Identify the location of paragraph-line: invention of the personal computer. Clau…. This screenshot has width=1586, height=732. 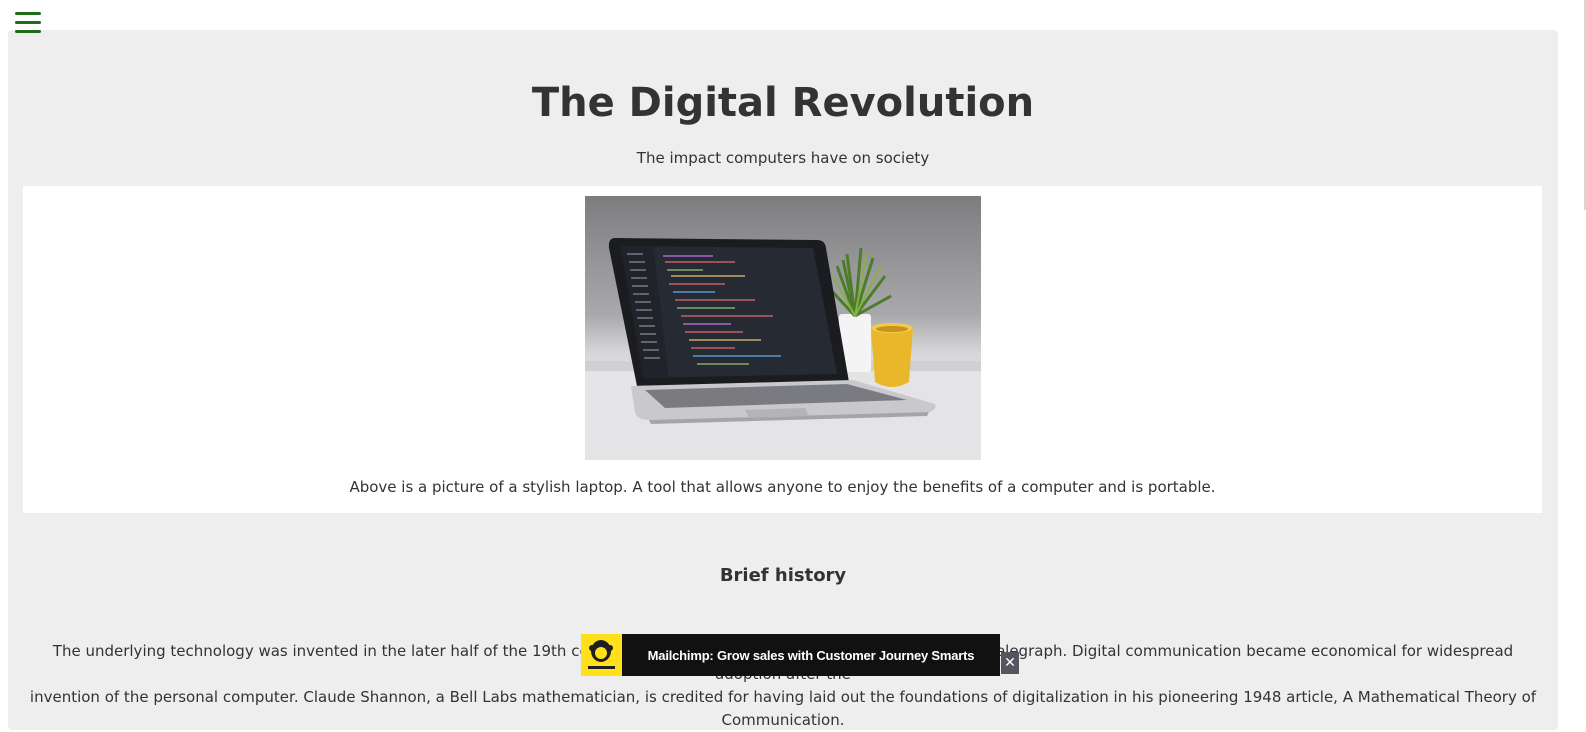
(783, 708).